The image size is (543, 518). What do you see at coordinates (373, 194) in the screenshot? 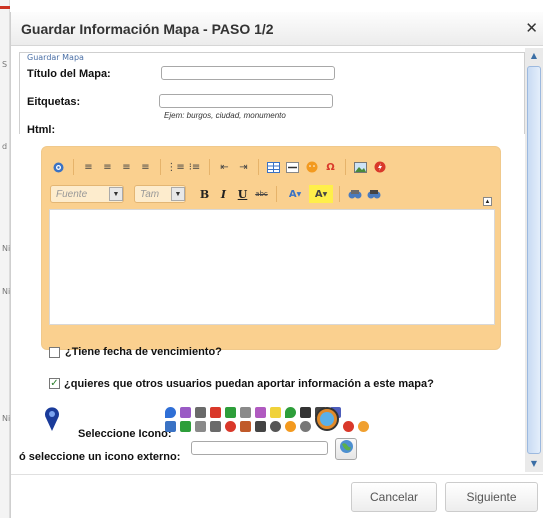
I see `unlink-icon` at bounding box center [373, 194].